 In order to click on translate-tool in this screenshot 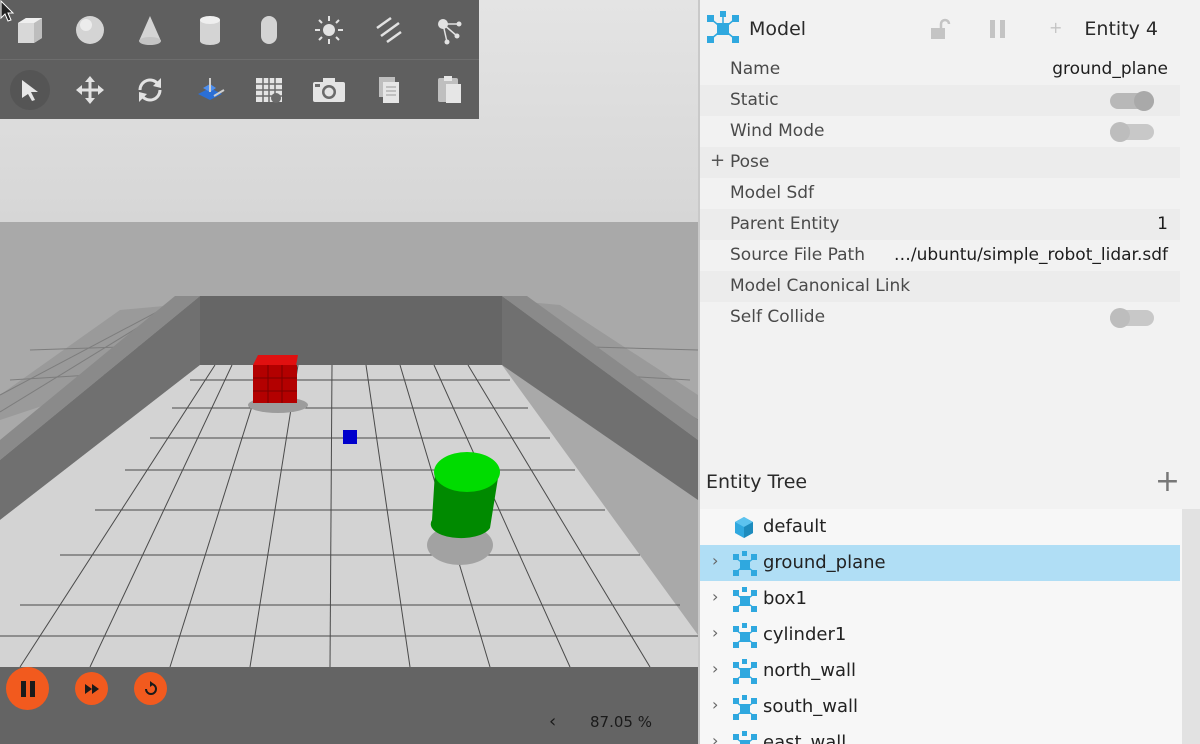, I will do `click(90, 89)`.